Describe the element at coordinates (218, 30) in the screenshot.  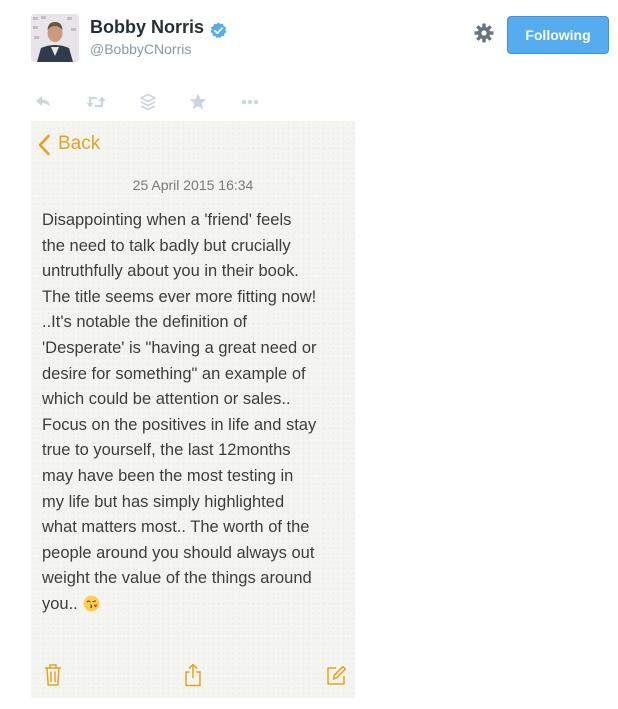
I see `verified-badge-icon` at that location.